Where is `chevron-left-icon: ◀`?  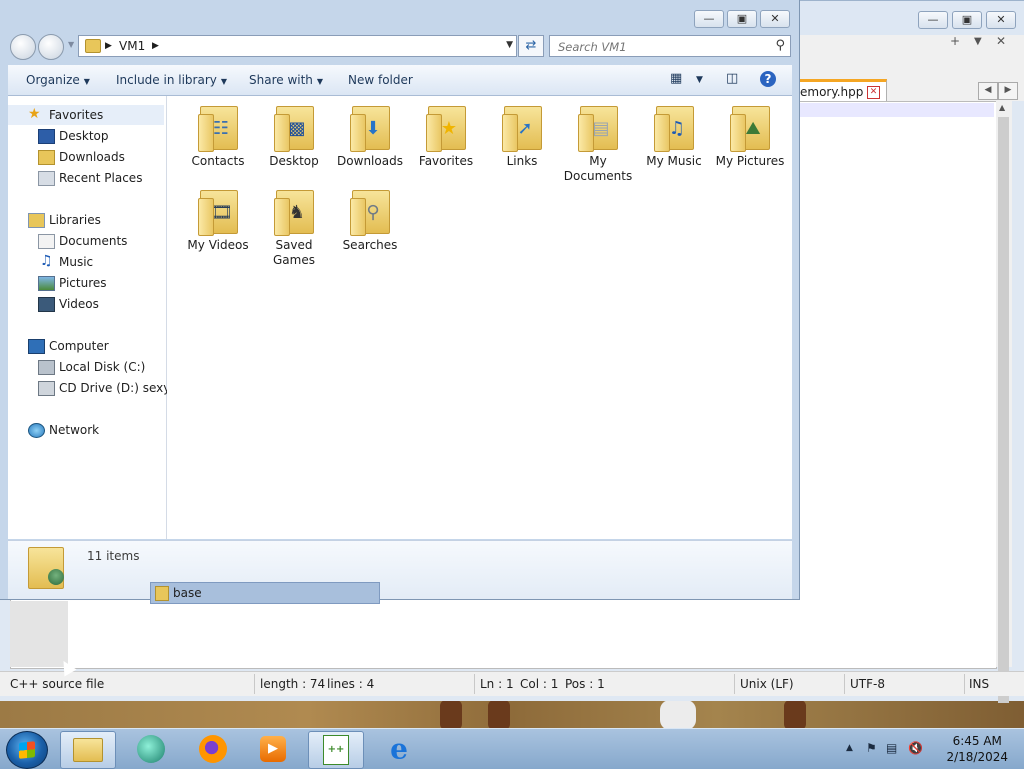 chevron-left-icon: ◀ is located at coordinates (988, 91).